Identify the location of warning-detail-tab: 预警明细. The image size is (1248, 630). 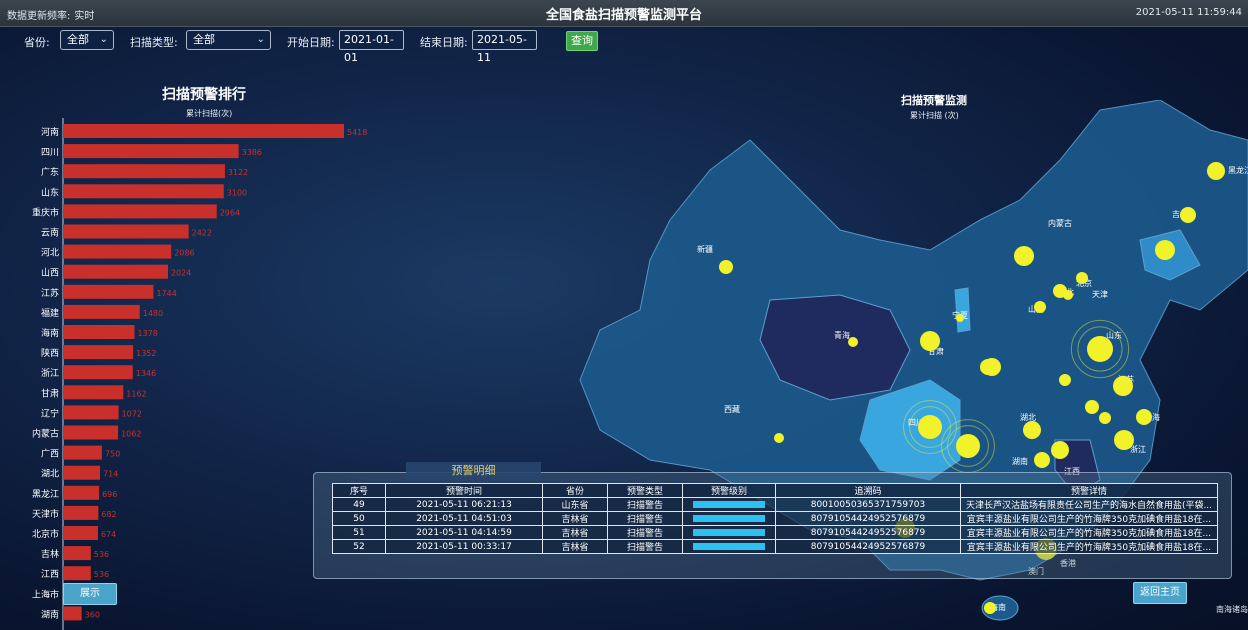
(473, 471).